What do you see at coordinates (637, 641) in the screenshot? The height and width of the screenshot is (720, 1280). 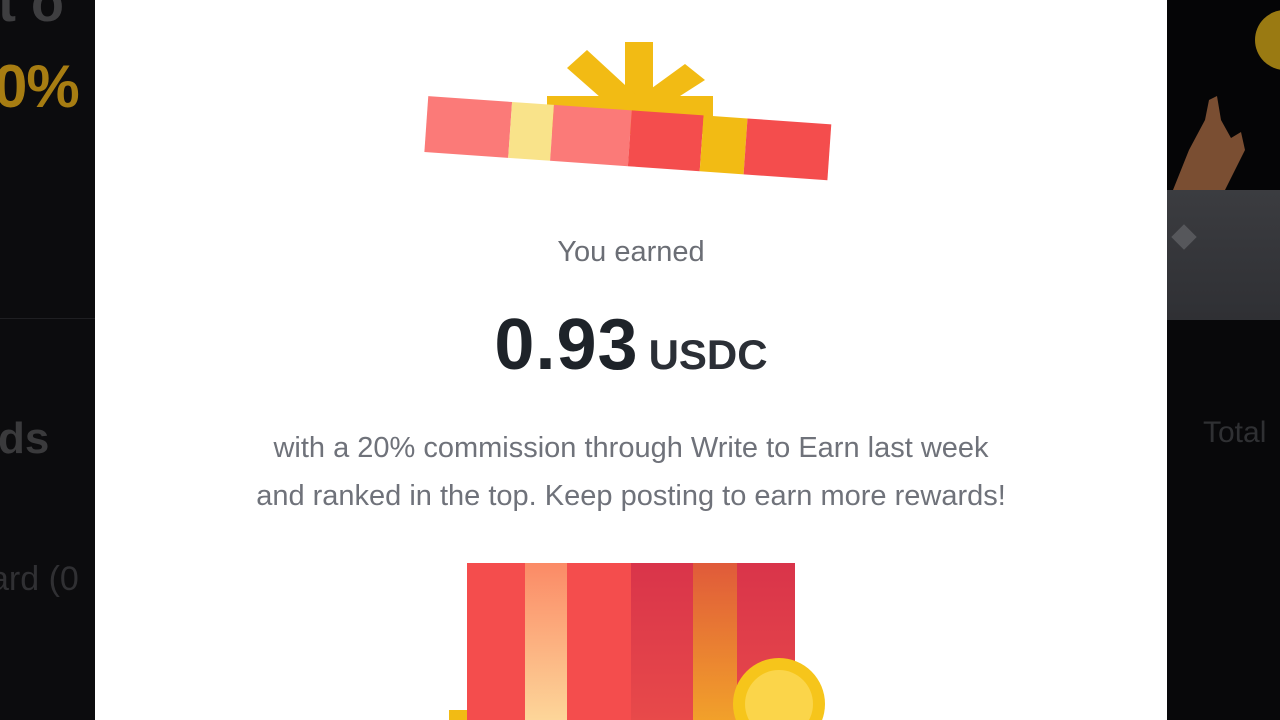 I see `gift-box-icon` at bounding box center [637, 641].